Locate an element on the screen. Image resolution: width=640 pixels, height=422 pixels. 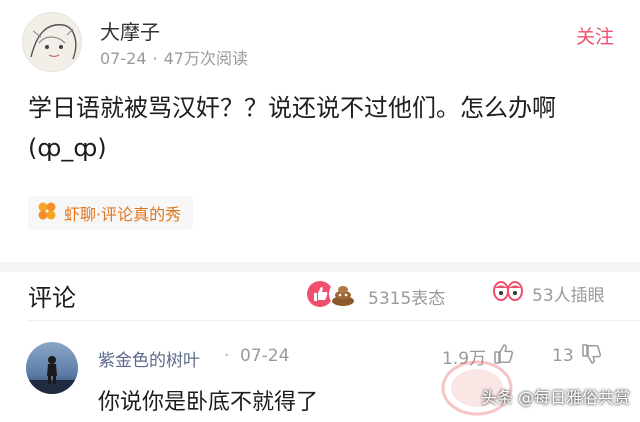
post-meta: 07-24 · 47万次阅读 is located at coordinates (174, 58).